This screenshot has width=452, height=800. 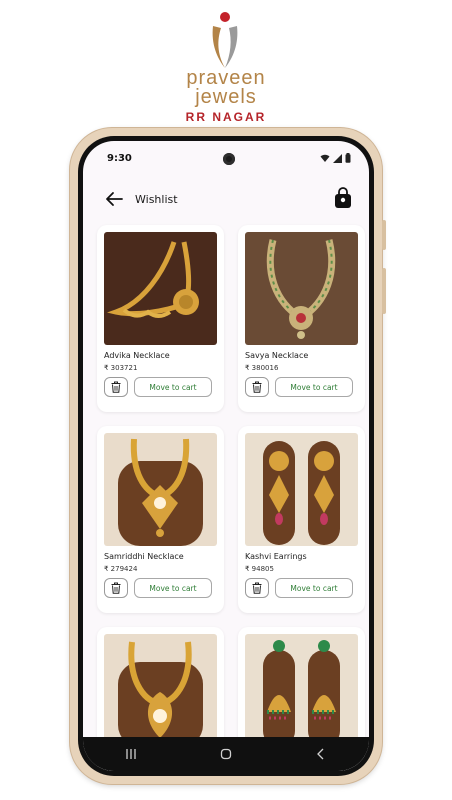 I want to click on wishlist-card: Advika Necklace ₹ 303721 Move to cart, so click(x=160, y=318).